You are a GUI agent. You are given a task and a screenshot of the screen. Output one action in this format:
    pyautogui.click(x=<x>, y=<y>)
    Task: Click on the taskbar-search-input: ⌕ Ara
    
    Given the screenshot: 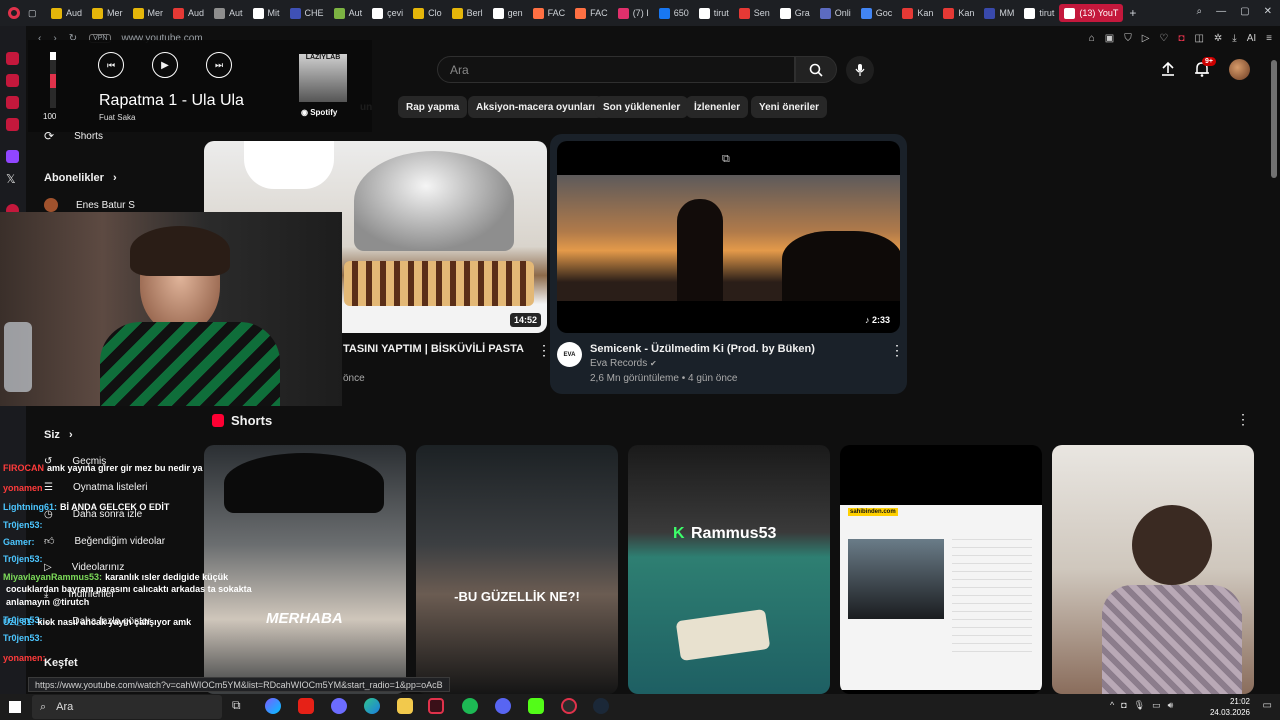 What is the action you would take?
    pyautogui.click(x=127, y=707)
    